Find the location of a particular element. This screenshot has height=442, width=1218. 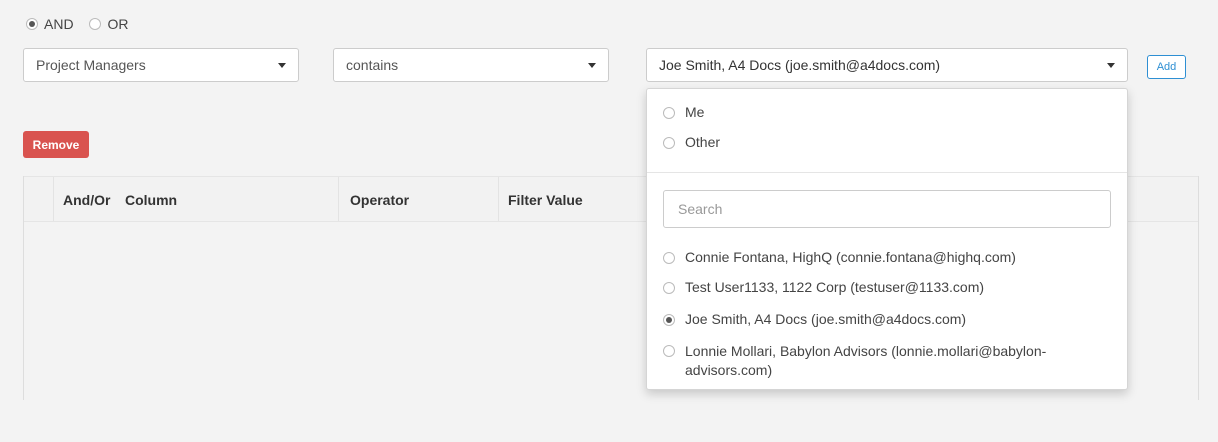

header-and-or: And/Or is located at coordinates (86, 200).